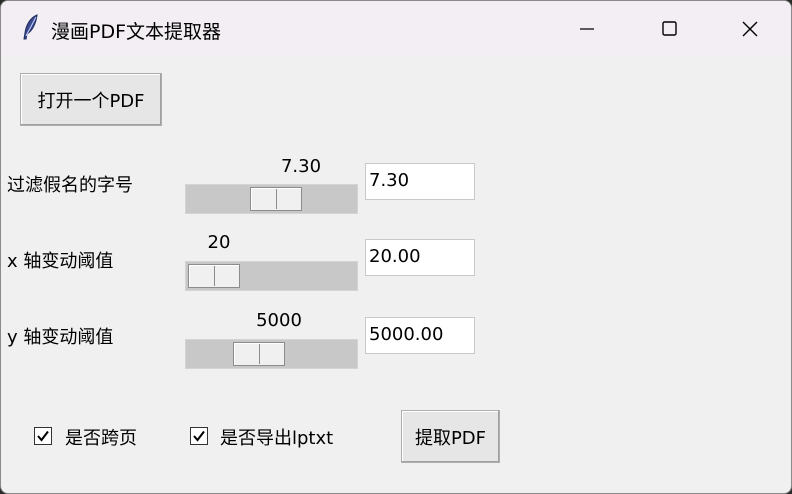 Image resolution: width=792 pixels, height=494 pixels. I want to click on cross-page-label: 是否跨页, so click(101, 438).